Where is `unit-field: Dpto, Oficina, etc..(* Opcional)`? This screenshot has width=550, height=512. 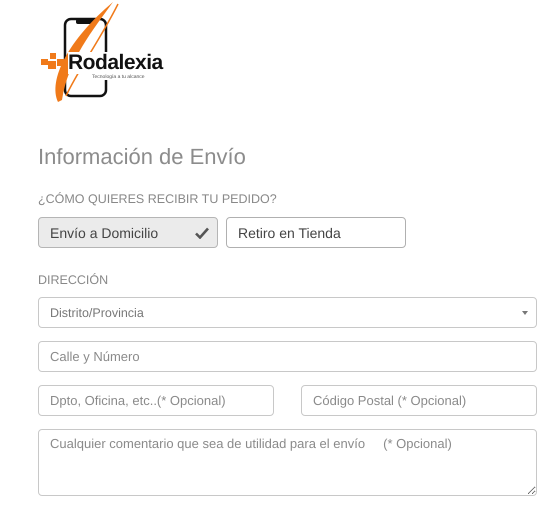 unit-field: Dpto, Oficina, etc..(* Opcional) is located at coordinates (156, 400).